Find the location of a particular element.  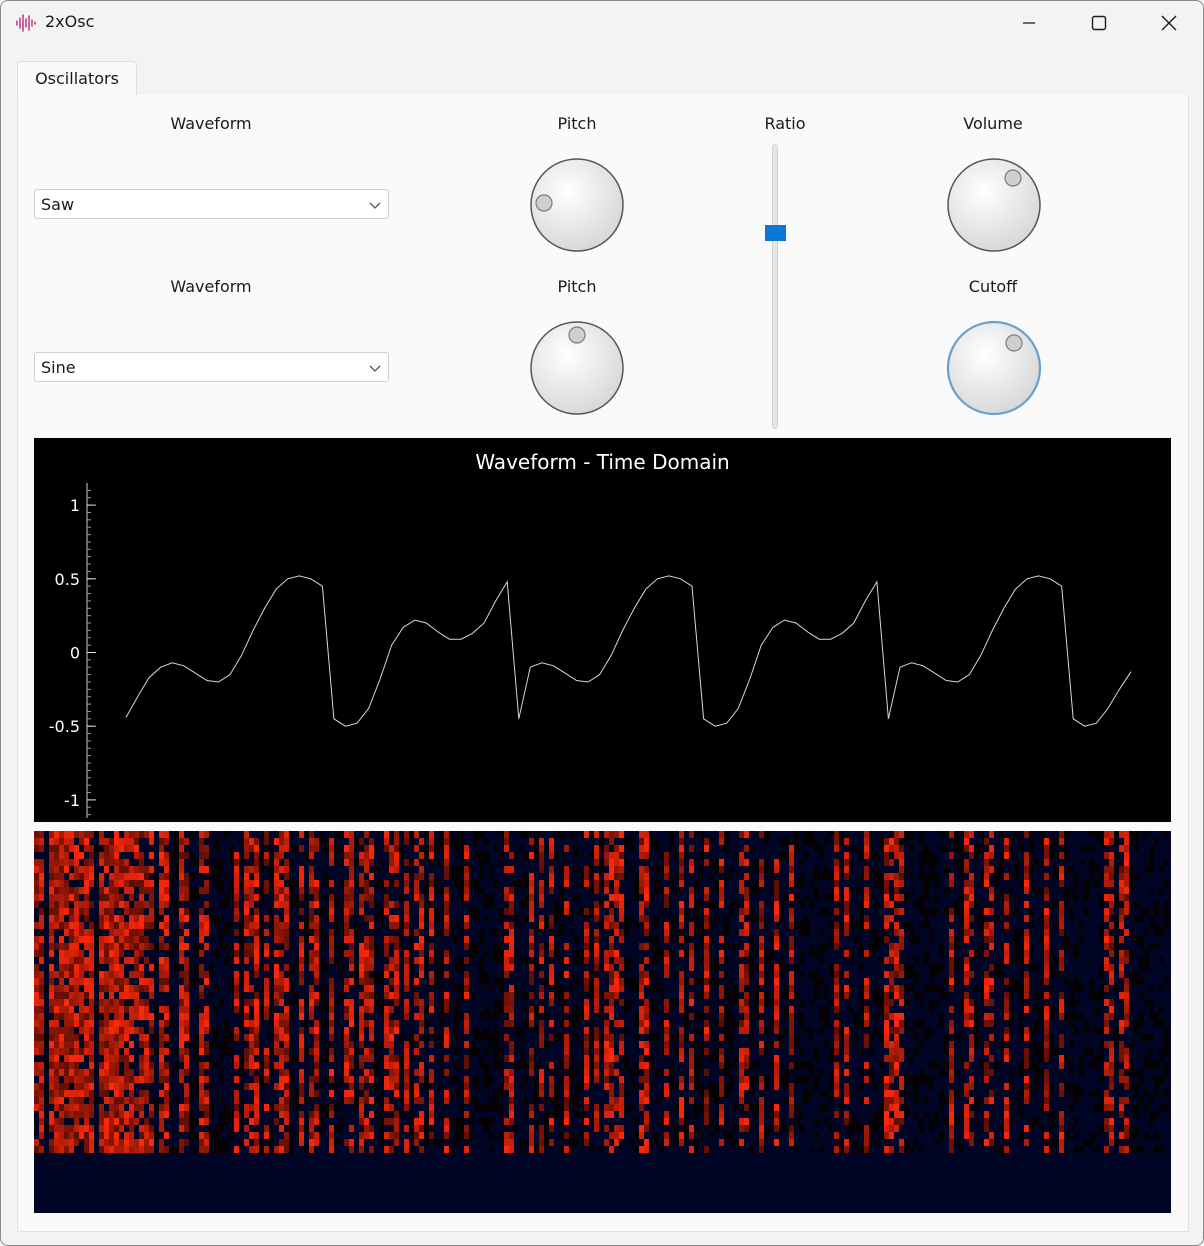

osc2-waveform-label: Waveform is located at coordinates (211, 286).